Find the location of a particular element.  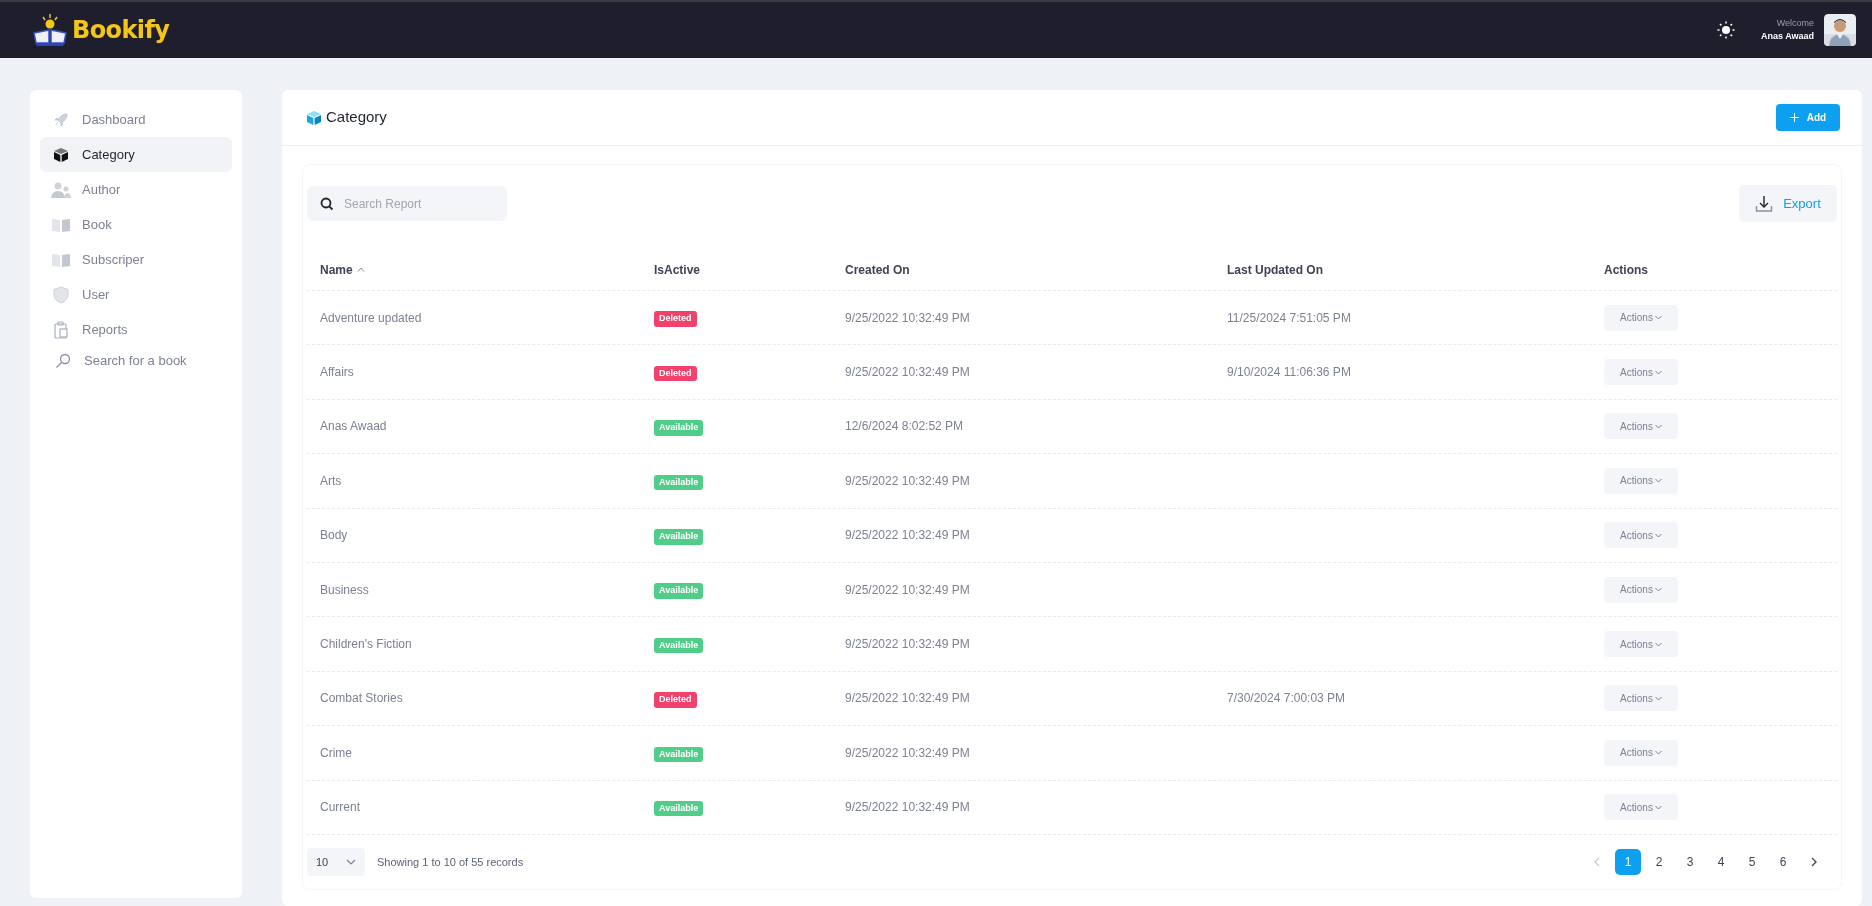

plus-icon is located at coordinates (1794, 117).